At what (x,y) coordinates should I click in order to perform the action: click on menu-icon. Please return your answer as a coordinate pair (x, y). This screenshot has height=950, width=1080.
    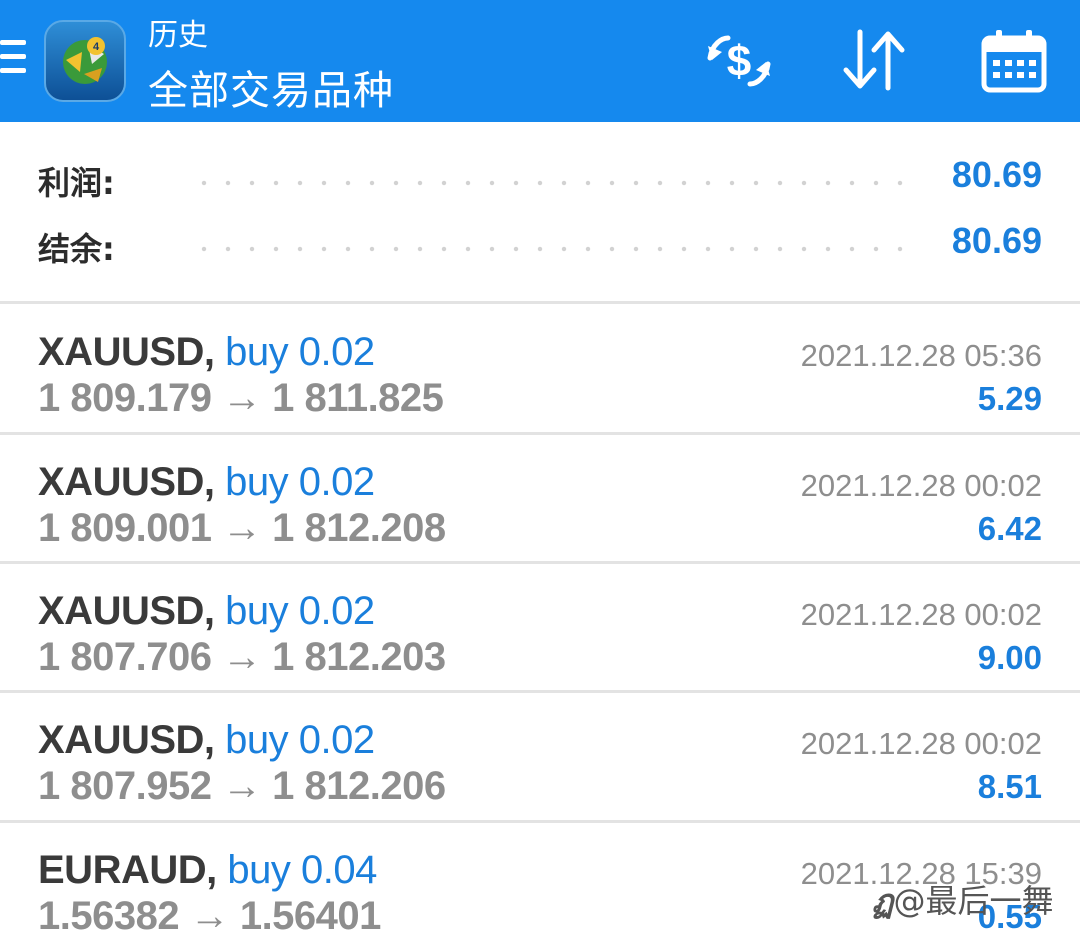
    Looking at the image, I should click on (14, 60).